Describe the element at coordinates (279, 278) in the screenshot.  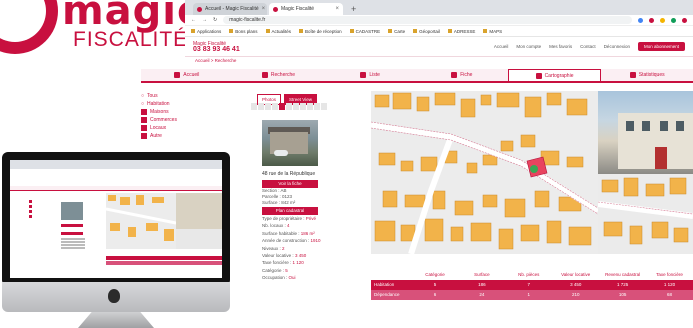
I see `detail-row: Occupation : Oui` at that location.